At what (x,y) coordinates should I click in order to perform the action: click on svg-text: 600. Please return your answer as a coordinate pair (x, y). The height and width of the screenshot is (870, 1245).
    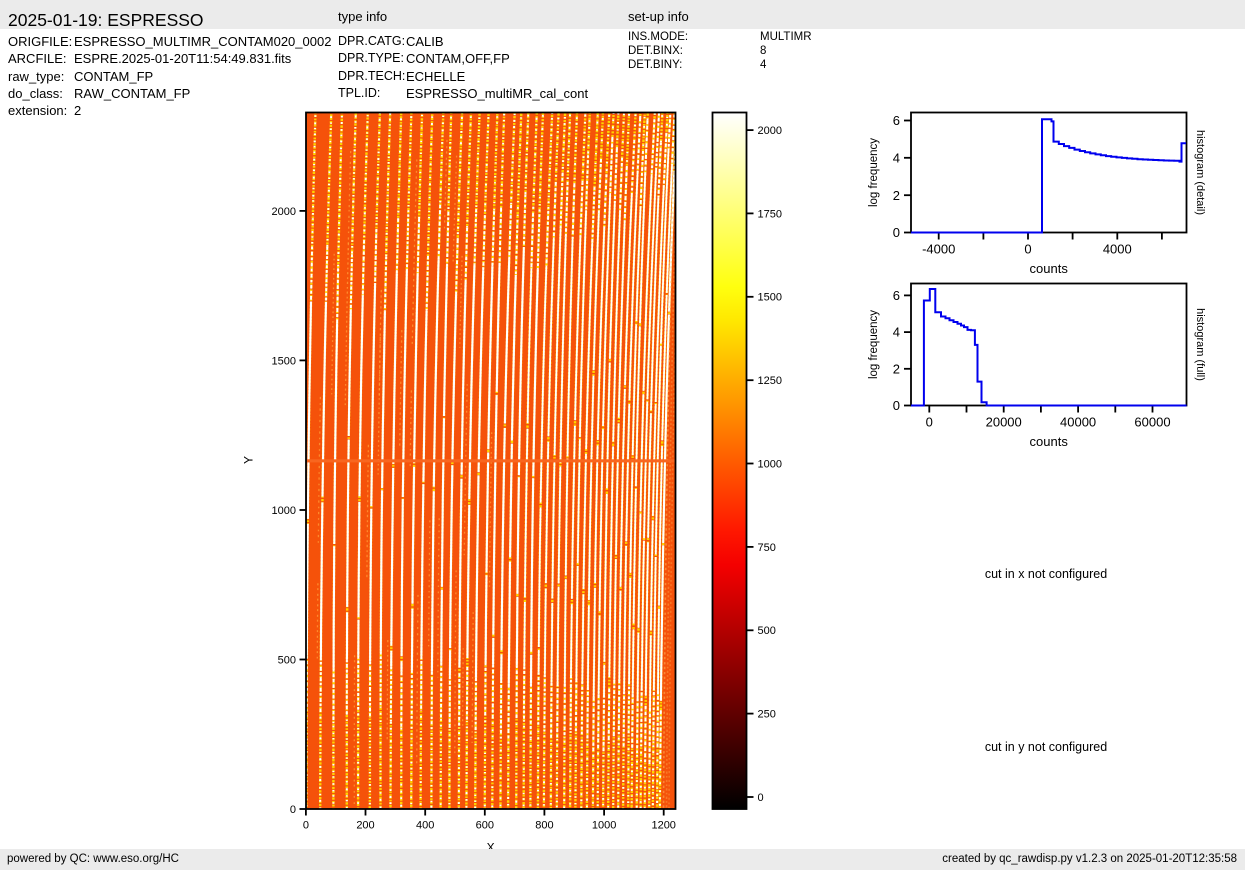
    Looking at the image, I should click on (485, 826).